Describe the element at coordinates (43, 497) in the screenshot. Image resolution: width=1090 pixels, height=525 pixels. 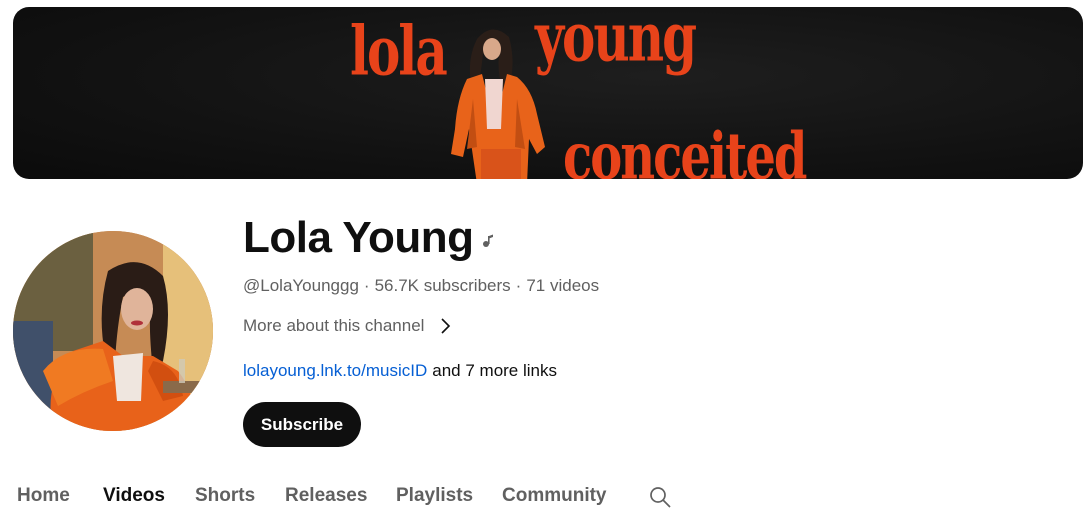
I see `tab-home: Home` at that location.